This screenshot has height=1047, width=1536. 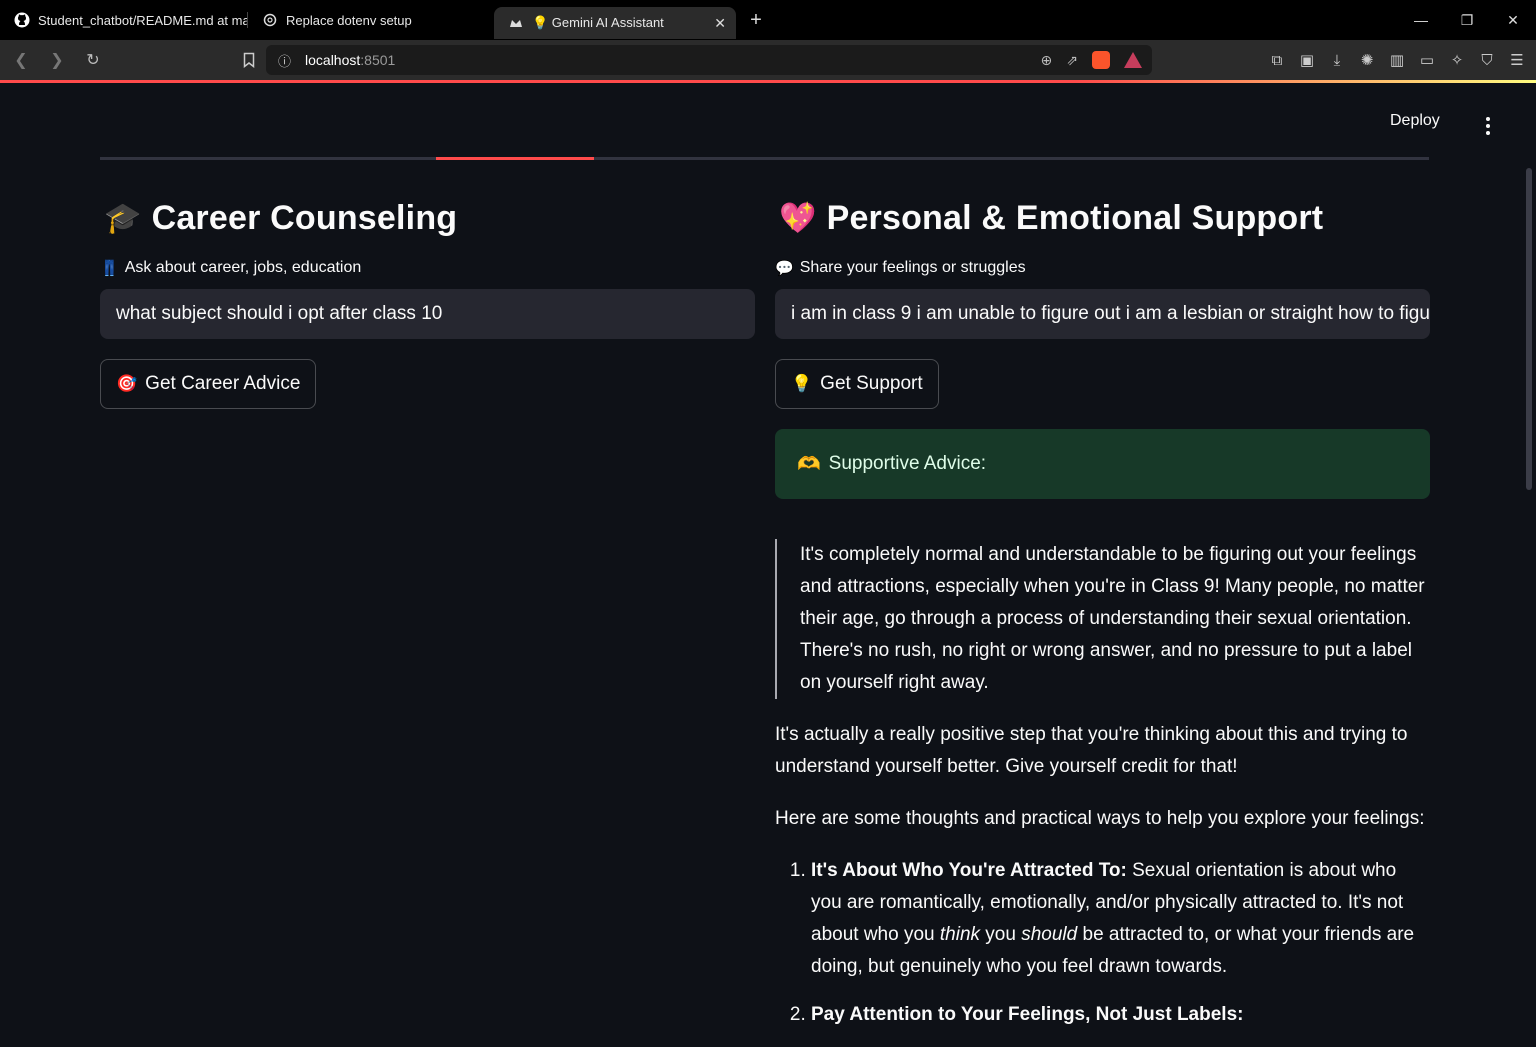 What do you see at coordinates (764, 158) in the screenshot?
I see `tab-strip` at bounding box center [764, 158].